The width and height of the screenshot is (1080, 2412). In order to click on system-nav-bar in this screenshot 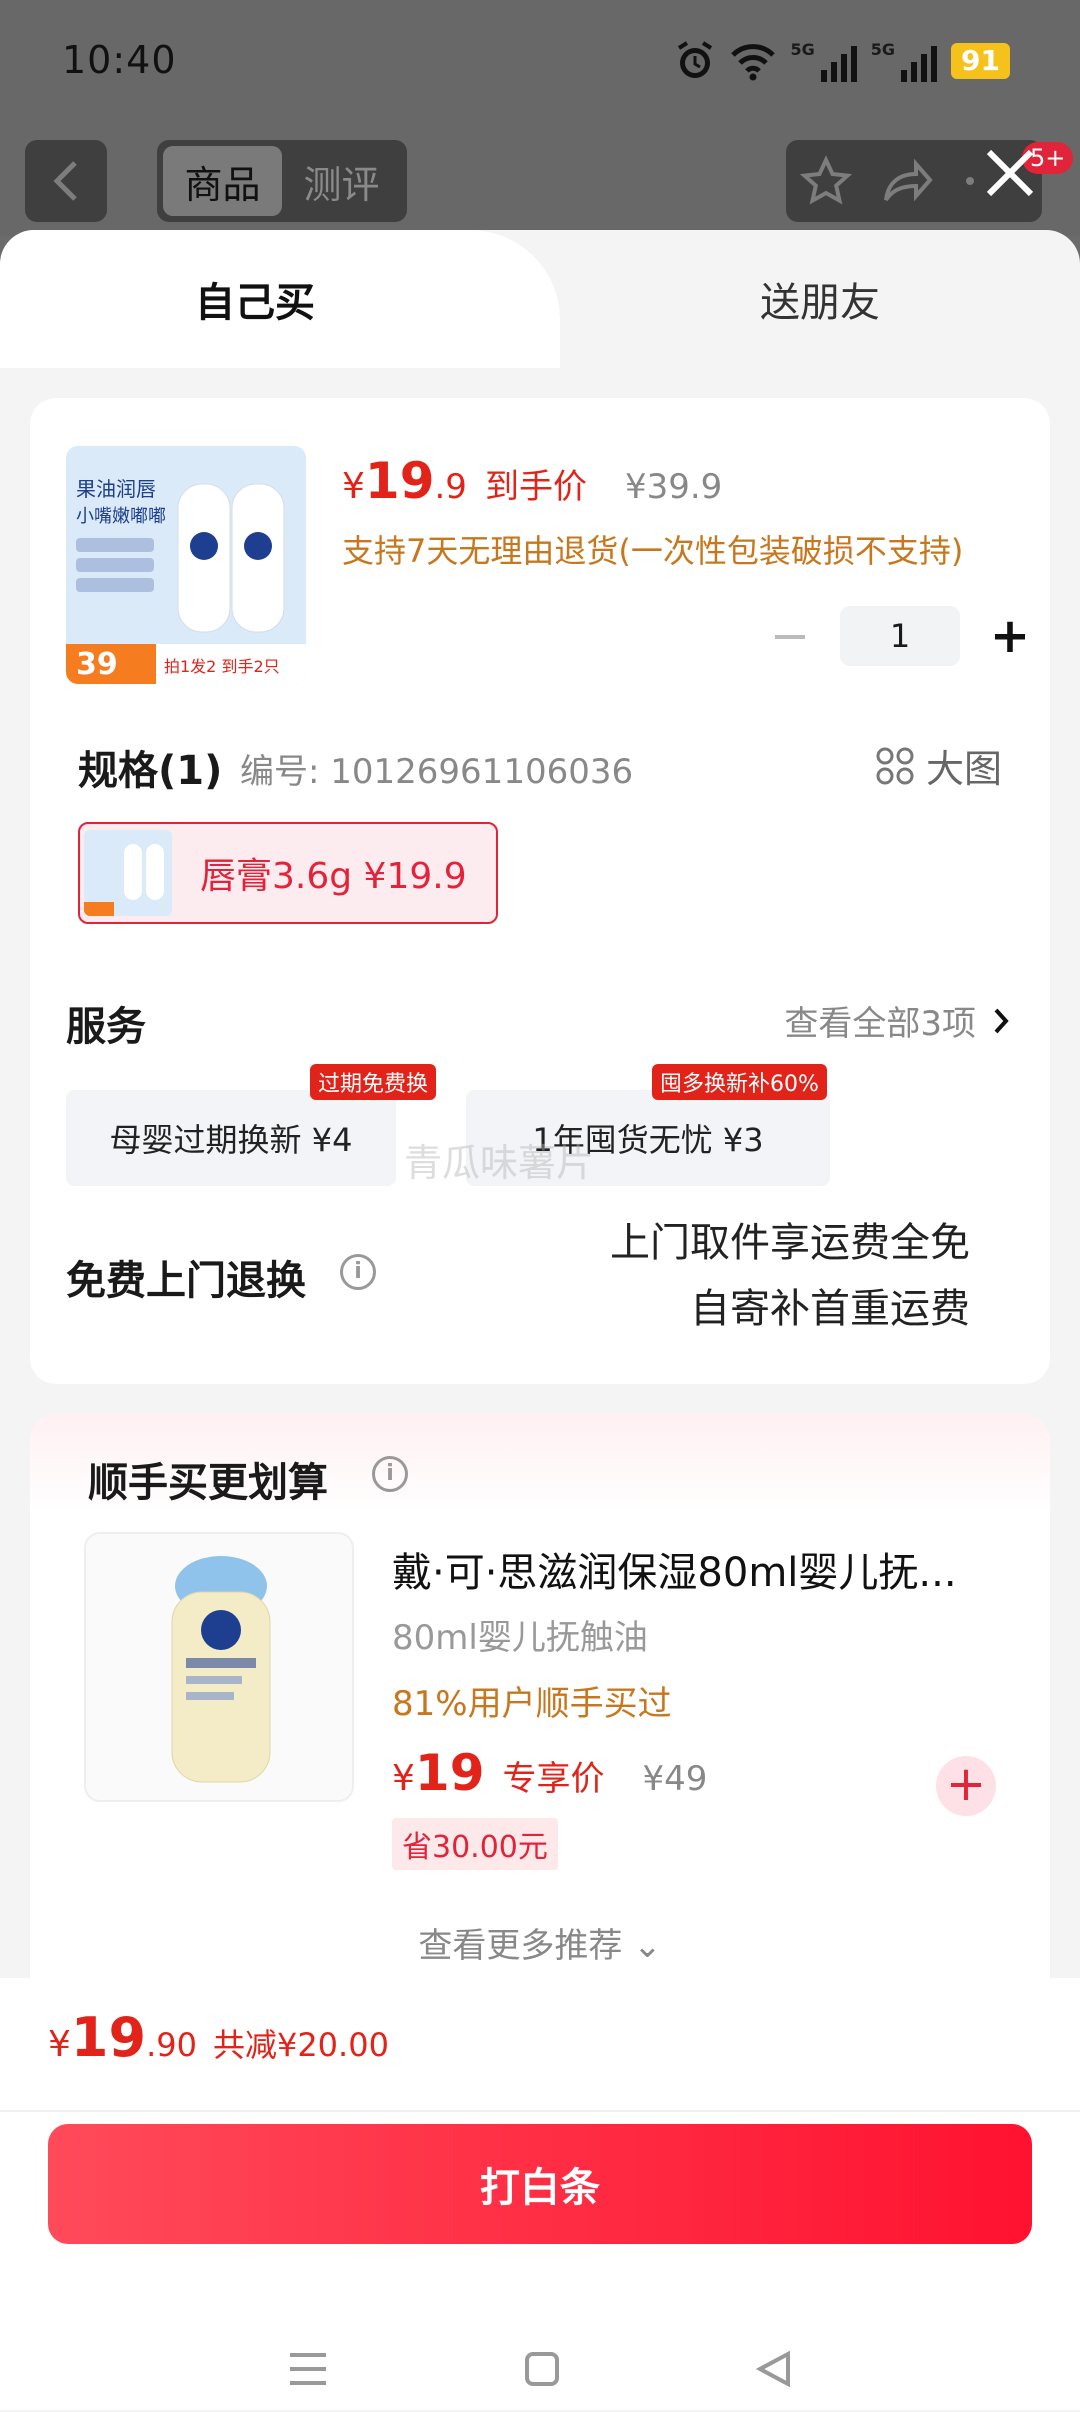, I will do `click(540, 2369)`.